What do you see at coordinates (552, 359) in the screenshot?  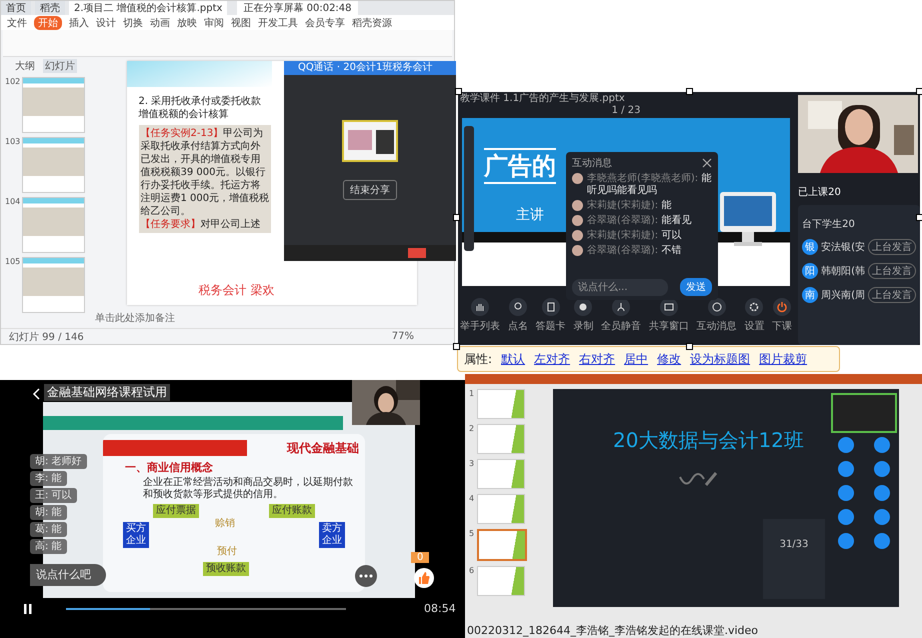 I see `toolbar-link: 左对齐` at bounding box center [552, 359].